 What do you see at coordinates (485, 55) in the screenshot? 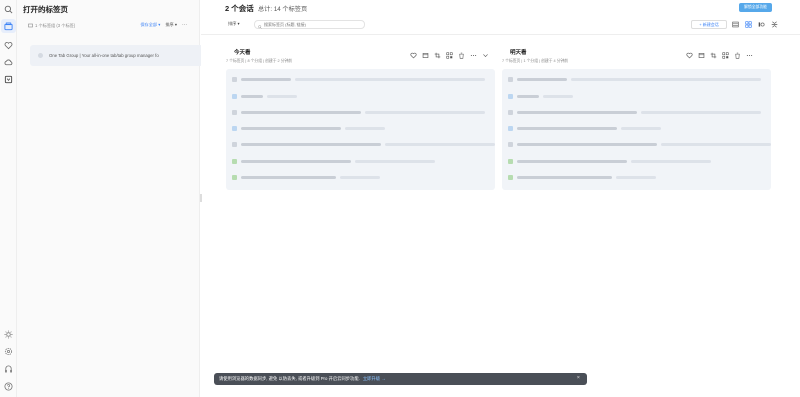
I see `chevron-down-icon` at bounding box center [485, 55].